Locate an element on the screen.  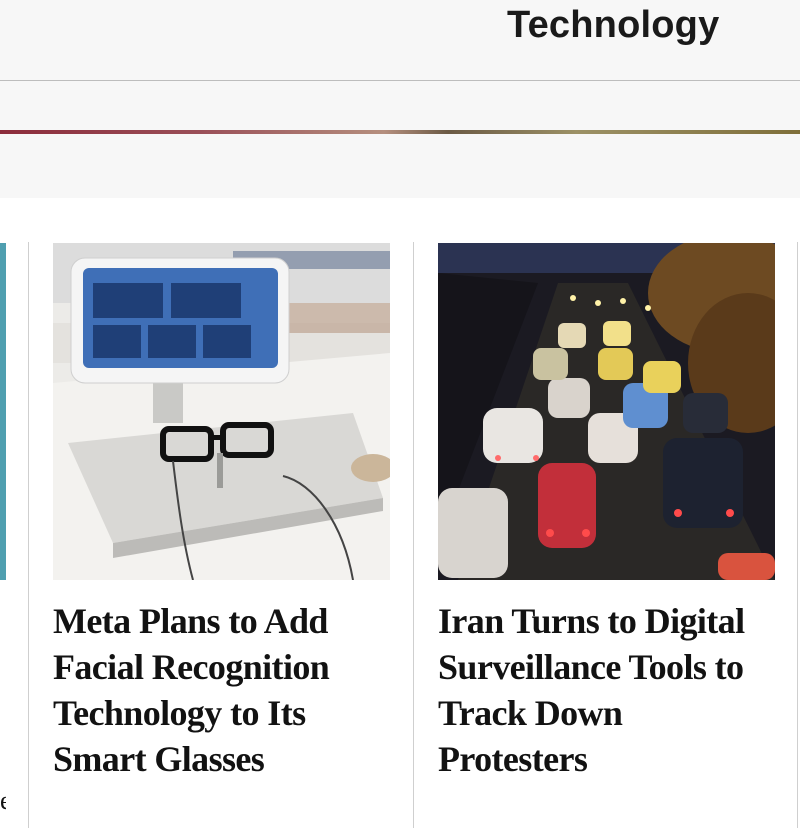
previous-card-image-edge is located at coordinates (3, 411).